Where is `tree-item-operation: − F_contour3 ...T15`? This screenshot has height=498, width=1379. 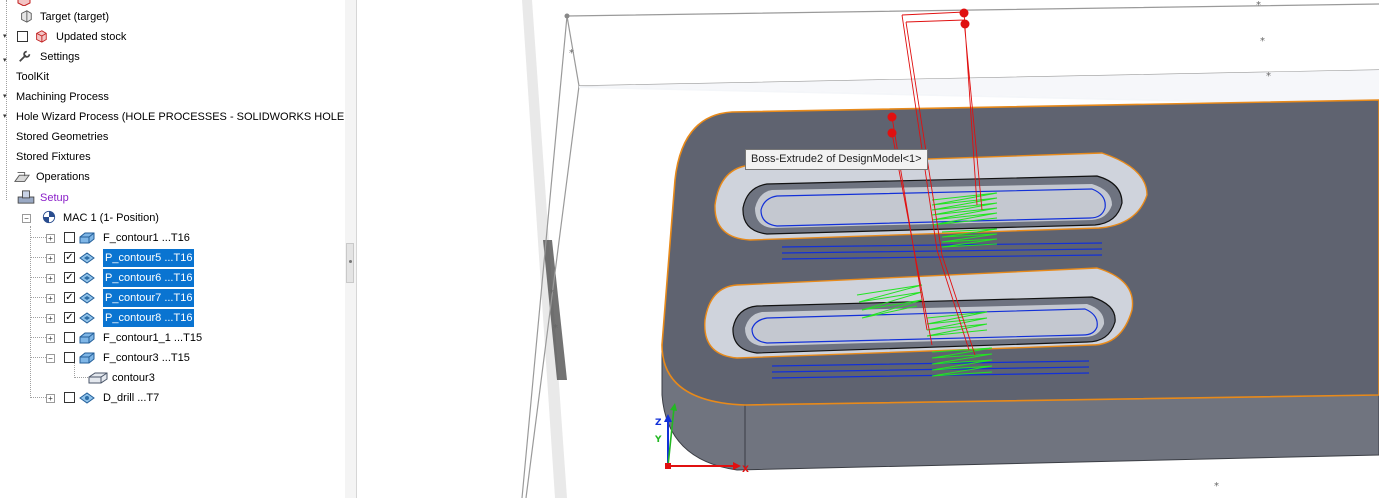
tree-item-operation: − F_contour3 ...T15 is located at coordinates (170, 358).